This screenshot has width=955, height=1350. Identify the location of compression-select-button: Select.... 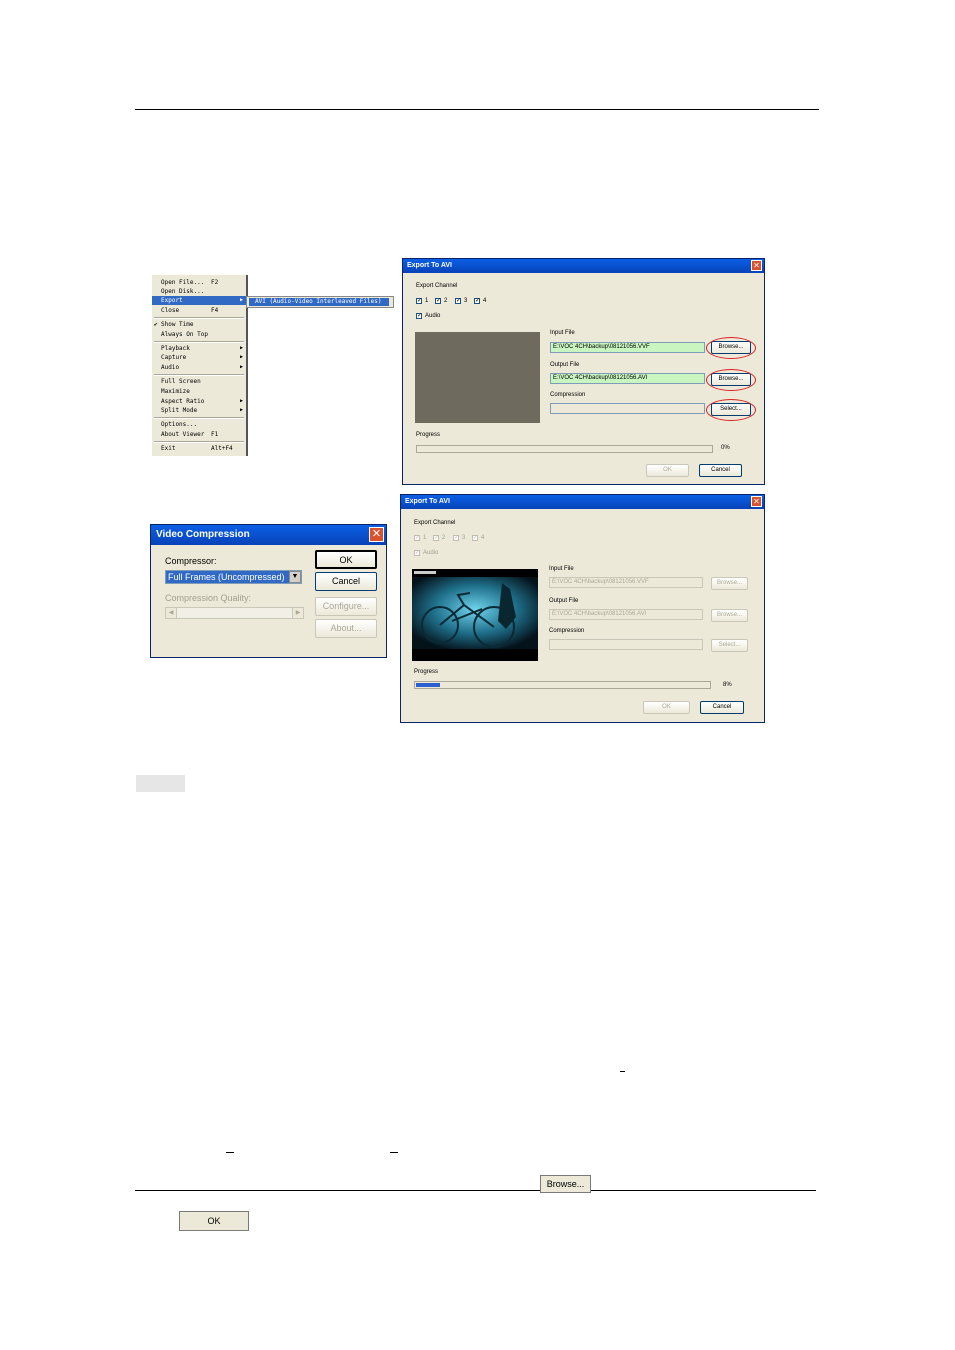
(729, 645).